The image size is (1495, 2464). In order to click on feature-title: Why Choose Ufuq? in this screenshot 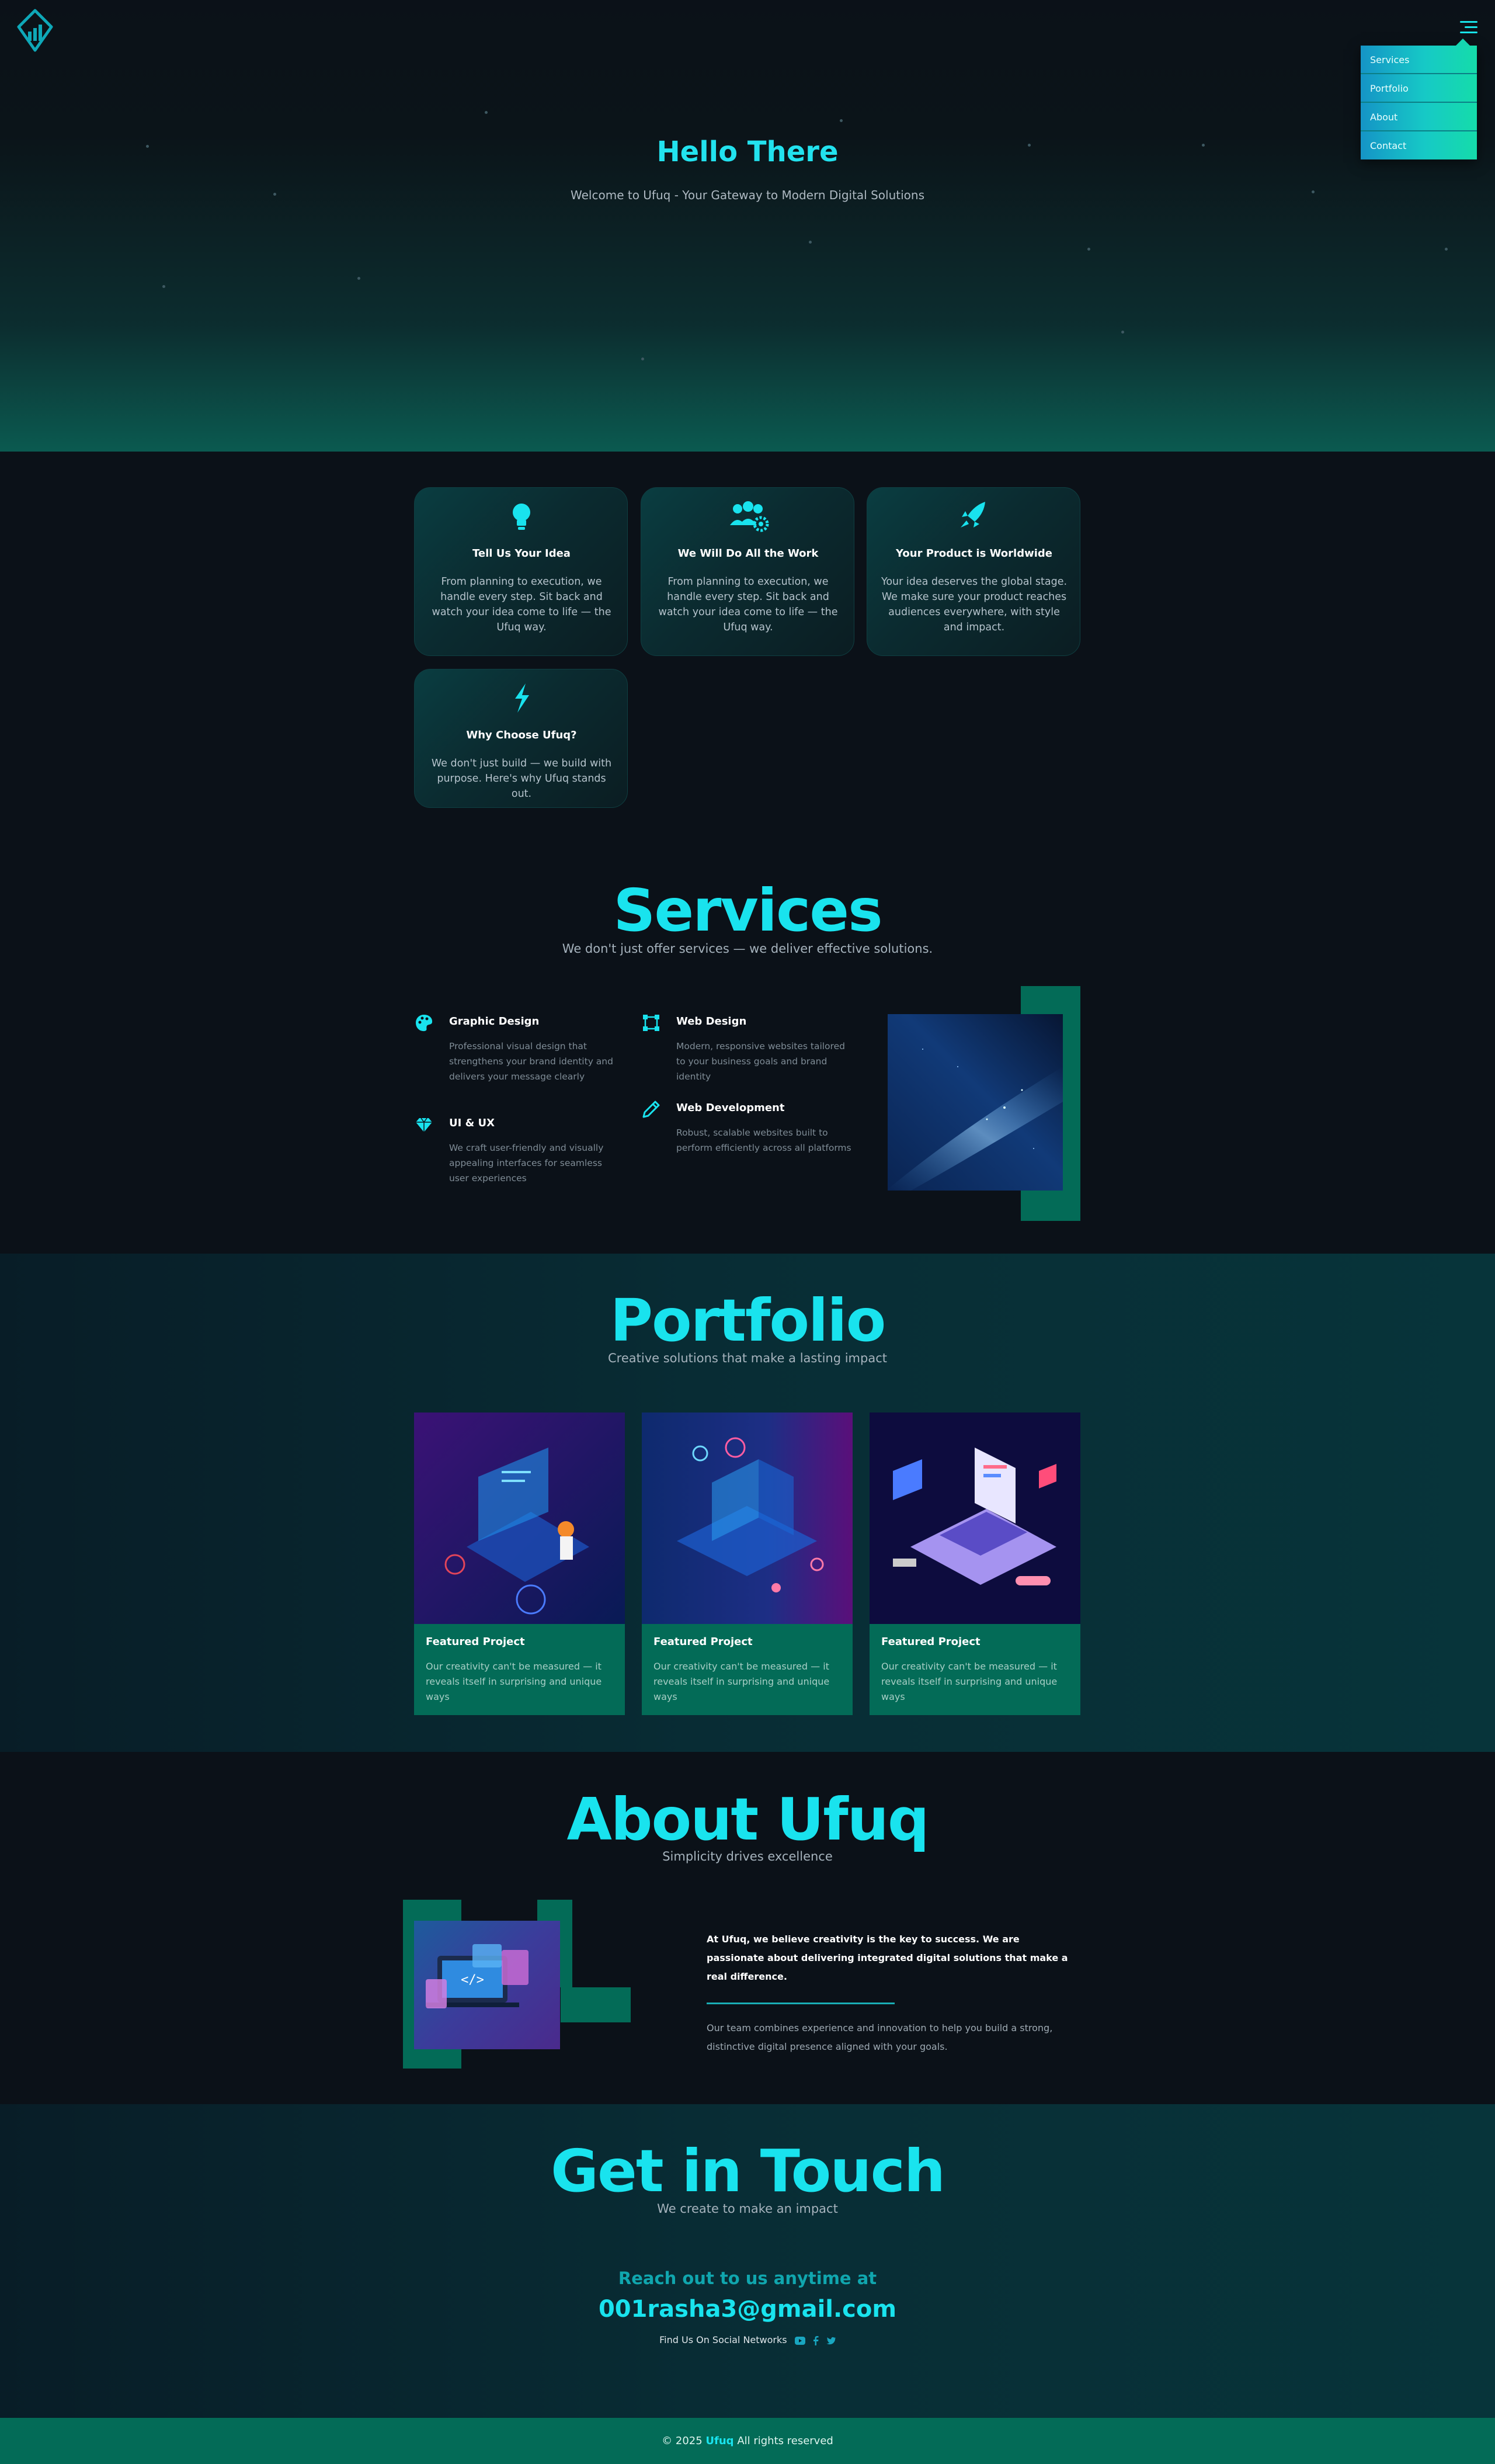, I will do `click(521, 735)`.